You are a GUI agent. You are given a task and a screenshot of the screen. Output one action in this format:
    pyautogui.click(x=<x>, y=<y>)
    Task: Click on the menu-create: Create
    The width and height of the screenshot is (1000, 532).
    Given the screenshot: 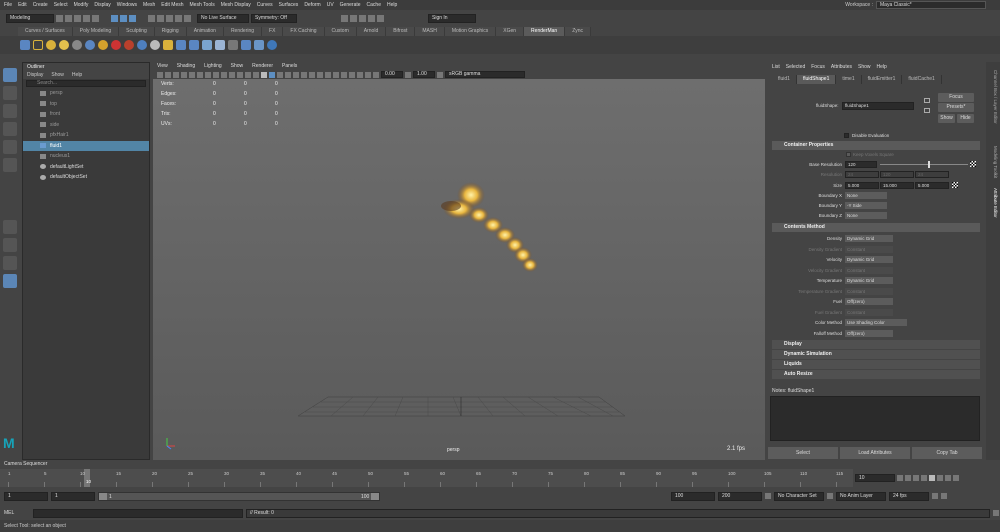 What is the action you would take?
    pyautogui.click(x=40, y=5)
    